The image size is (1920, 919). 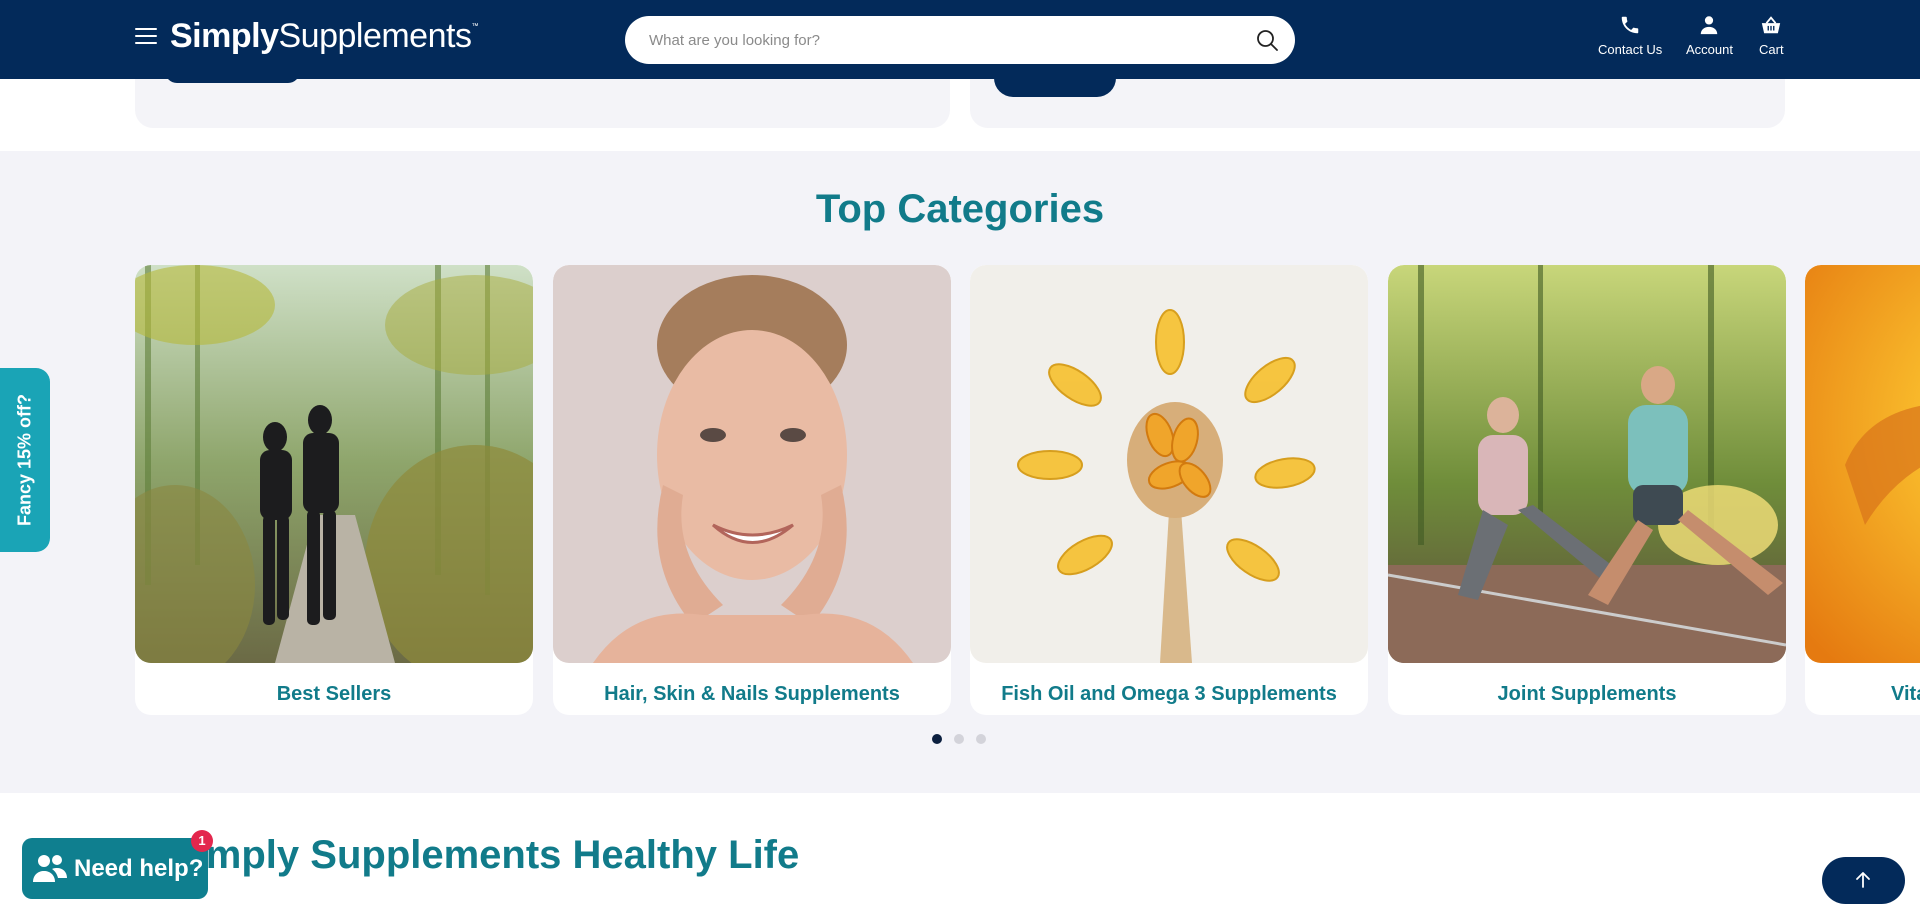 I want to click on basket-icon, so click(x=1771, y=25).